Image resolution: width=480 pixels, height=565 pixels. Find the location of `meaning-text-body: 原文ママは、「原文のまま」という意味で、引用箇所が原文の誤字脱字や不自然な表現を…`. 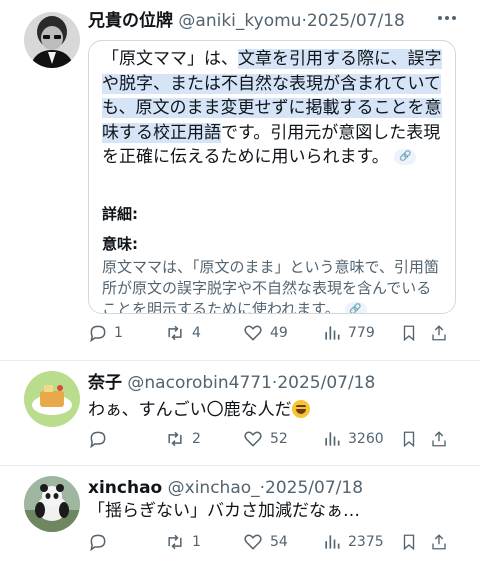

meaning-text-body: 原文ママは、「原文のまま」という意味で、引用箇所が原文の誤字脱字や不自然な表現を… is located at coordinates (270, 286).